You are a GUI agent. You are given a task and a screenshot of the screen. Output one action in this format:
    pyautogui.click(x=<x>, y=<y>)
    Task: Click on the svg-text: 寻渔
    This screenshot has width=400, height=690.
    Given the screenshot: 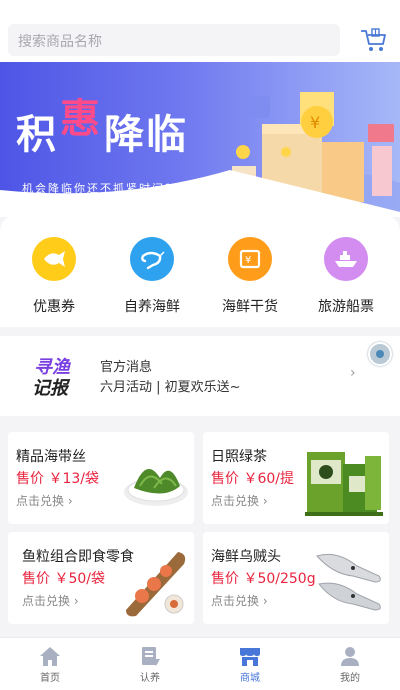 What is the action you would take?
    pyautogui.click(x=53, y=367)
    